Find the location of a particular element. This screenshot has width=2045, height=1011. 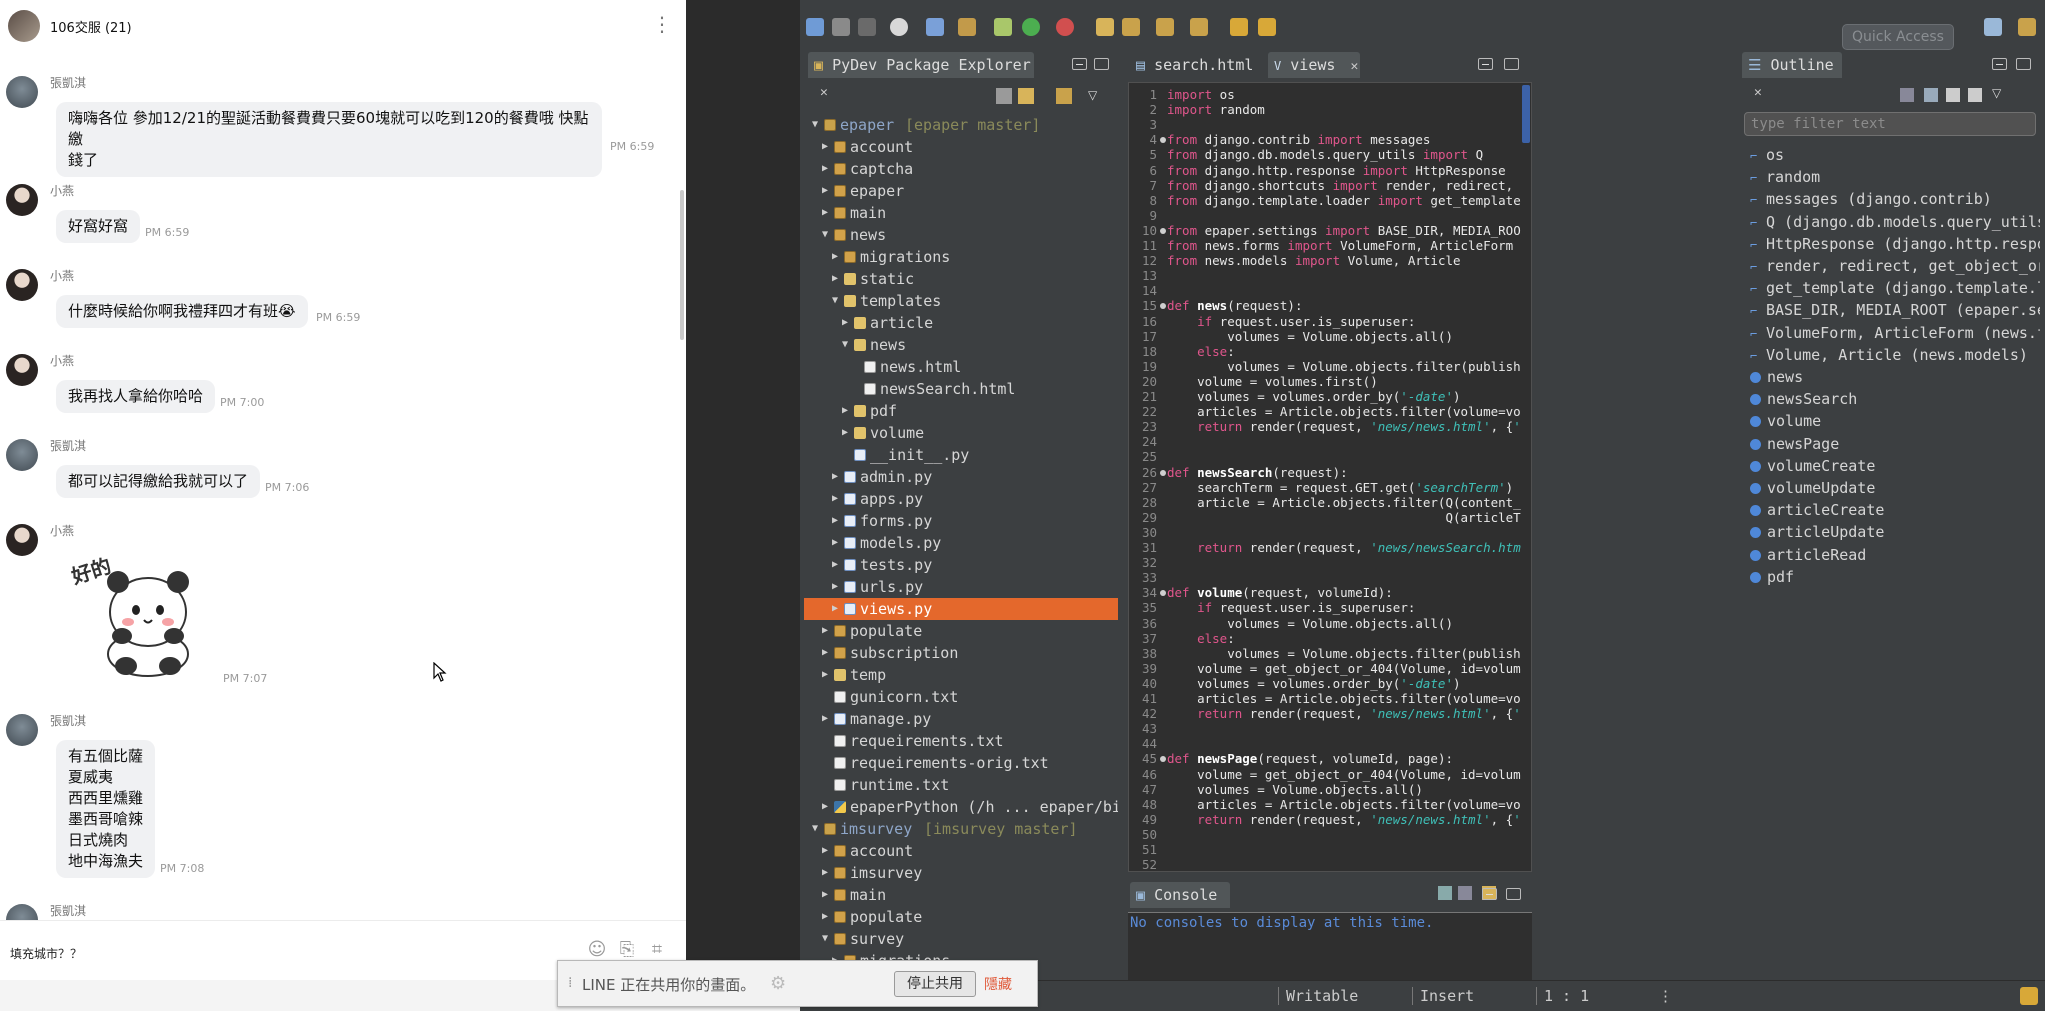

sort-icon is located at coordinates (1931, 95).